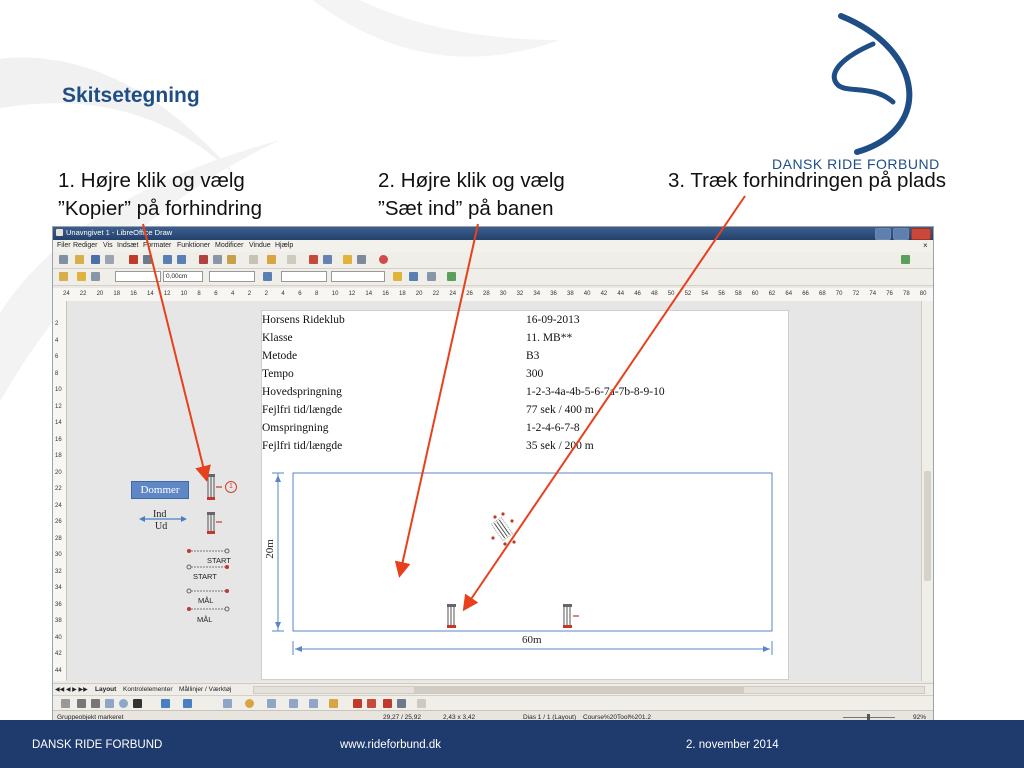 The width and height of the screenshot is (1024, 768). Describe the element at coordinates (732, 745) in the screenshot. I see `footer-date: 2. november 2014` at that location.